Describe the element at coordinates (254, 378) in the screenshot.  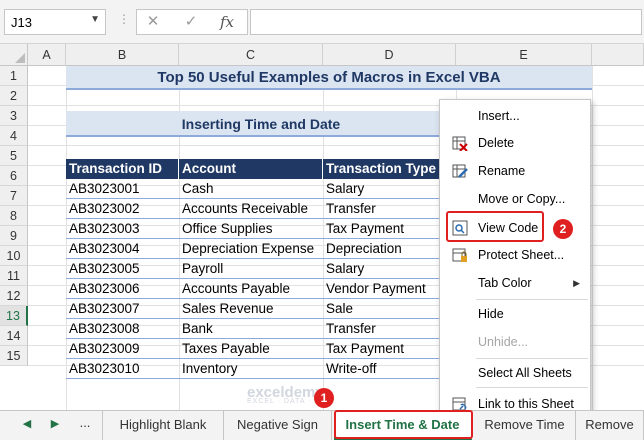
I see `table-row-border` at that location.